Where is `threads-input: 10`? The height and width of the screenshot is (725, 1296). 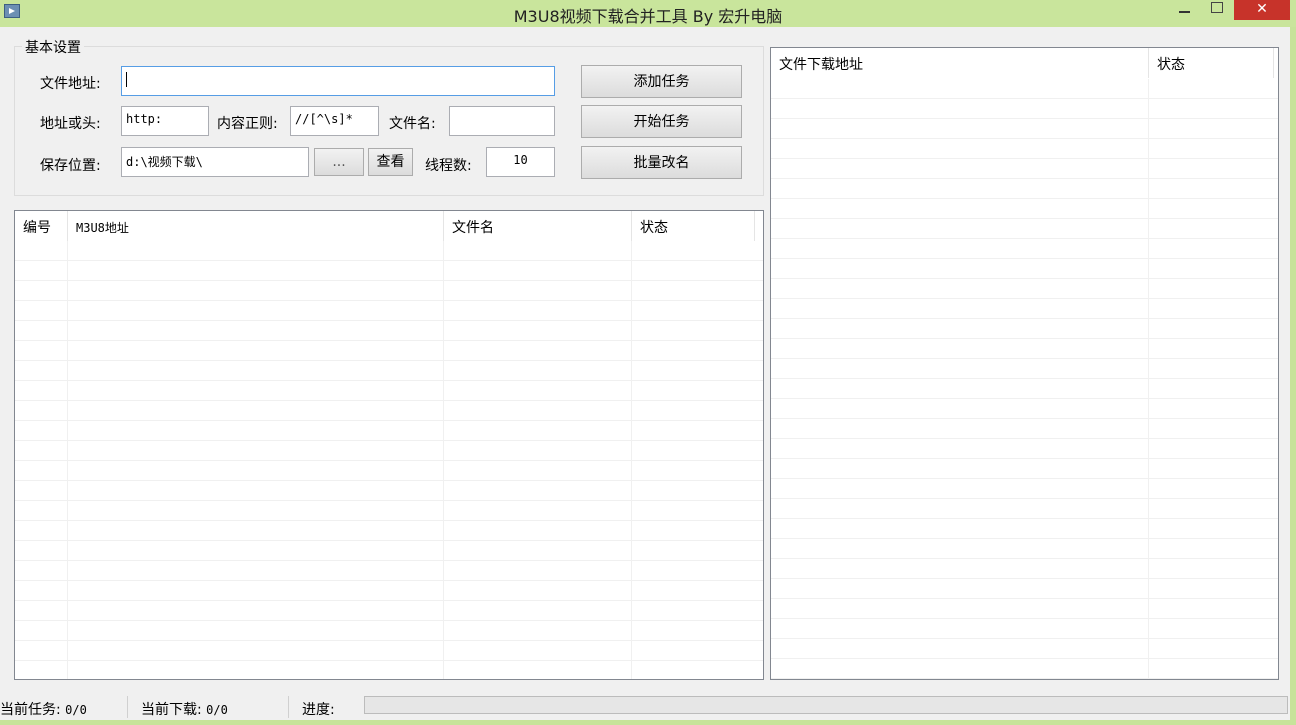 threads-input: 10 is located at coordinates (520, 162).